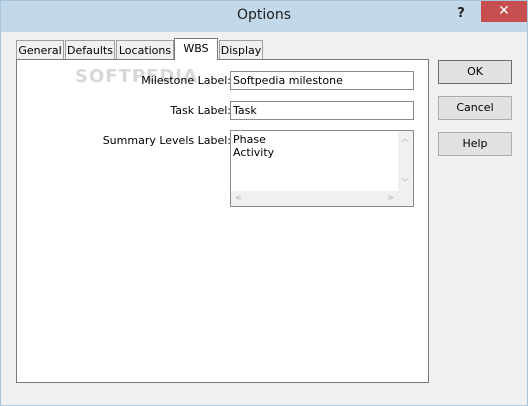 Image resolution: width=528 pixels, height=406 pixels. What do you see at coordinates (249, 139) in the screenshot?
I see `list-item: Phase` at bounding box center [249, 139].